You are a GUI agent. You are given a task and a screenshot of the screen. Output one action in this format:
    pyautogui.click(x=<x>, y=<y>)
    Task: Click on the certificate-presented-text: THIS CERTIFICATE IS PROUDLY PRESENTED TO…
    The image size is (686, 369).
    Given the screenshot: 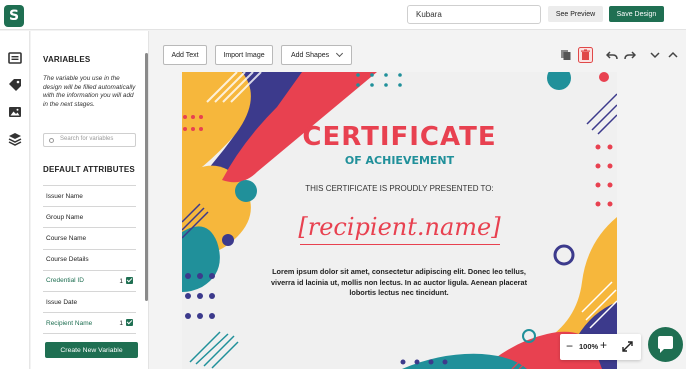 What is the action you would take?
    pyautogui.click(x=399, y=188)
    